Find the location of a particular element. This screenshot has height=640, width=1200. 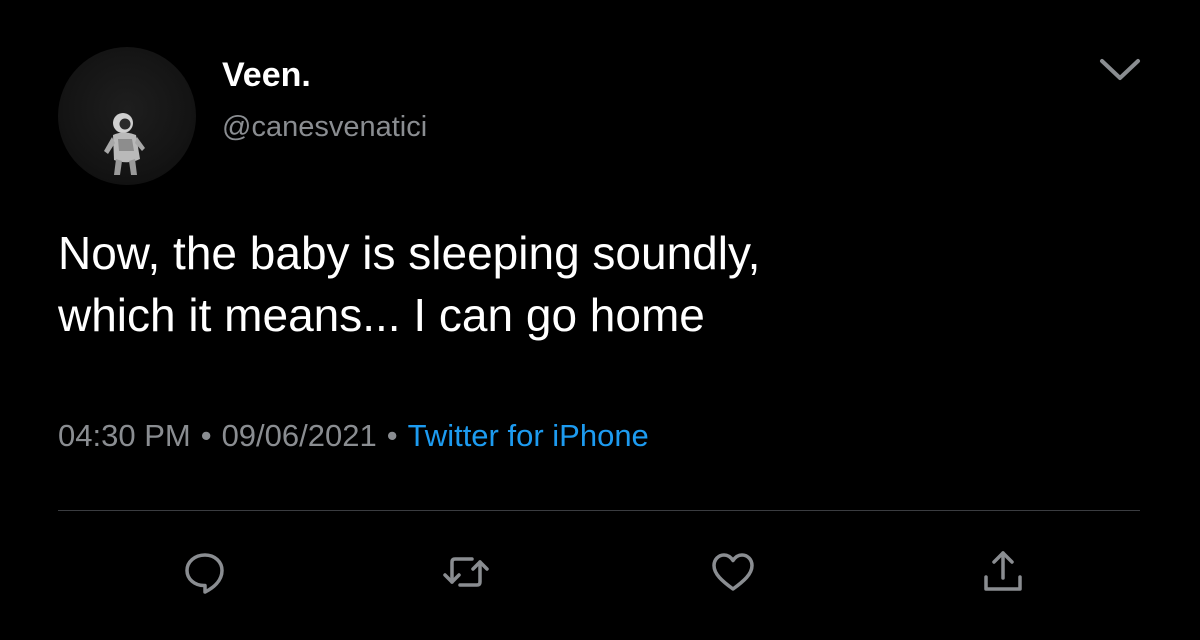

retweet-button is located at coordinates (466, 572).